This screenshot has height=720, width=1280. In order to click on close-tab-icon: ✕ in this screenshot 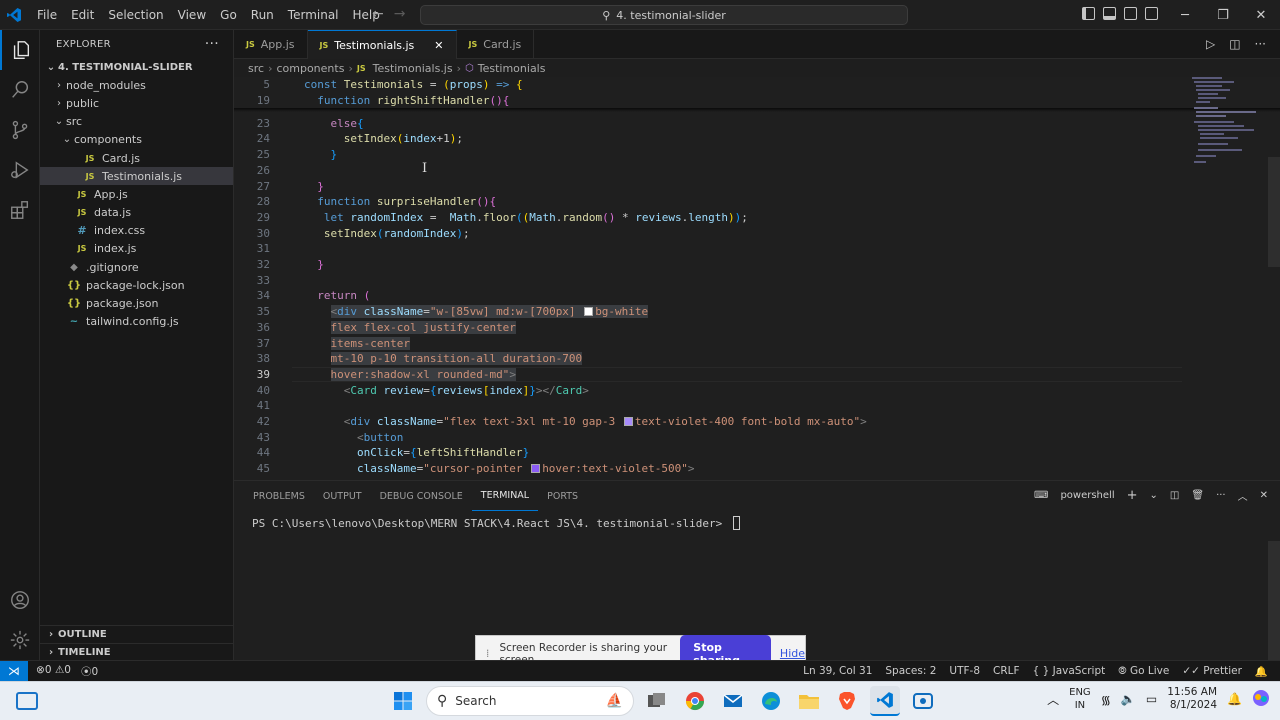, I will do `click(438, 45)`.